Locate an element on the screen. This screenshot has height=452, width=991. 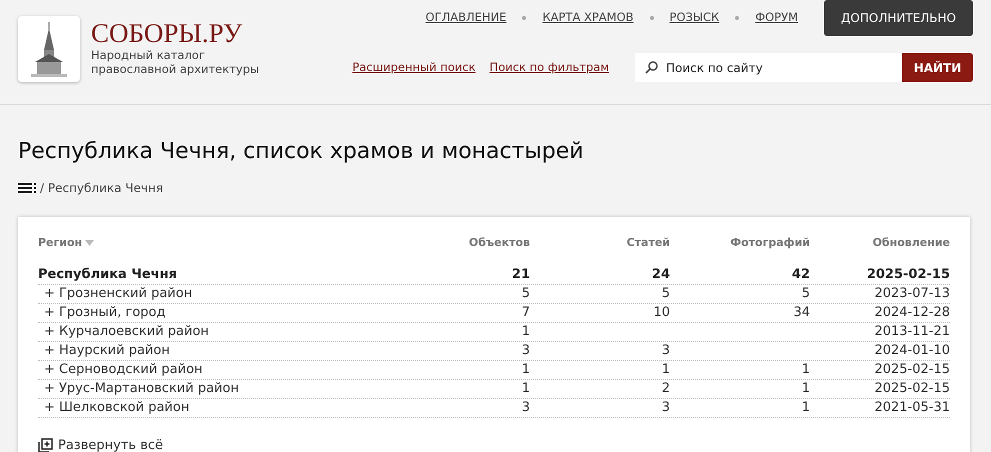
table-cell: 2023-07-13 is located at coordinates (912, 294).